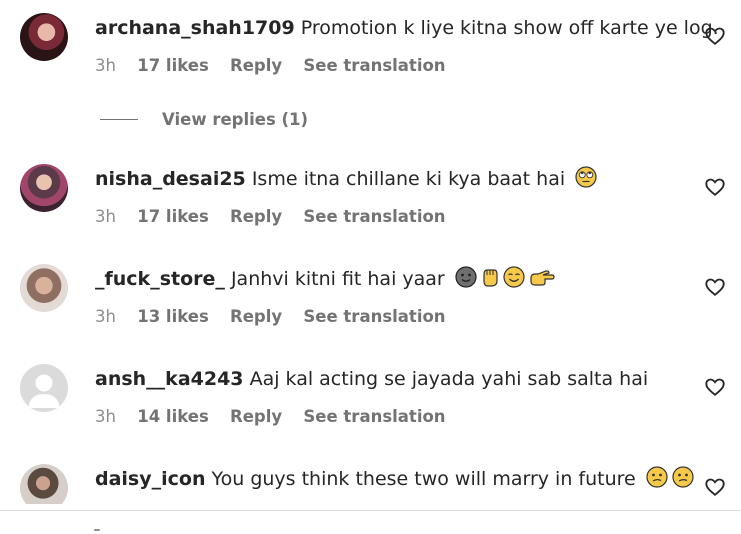 This screenshot has width=741, height=534. I want to click on comment-username: daisy_icon, so click(150, 479).